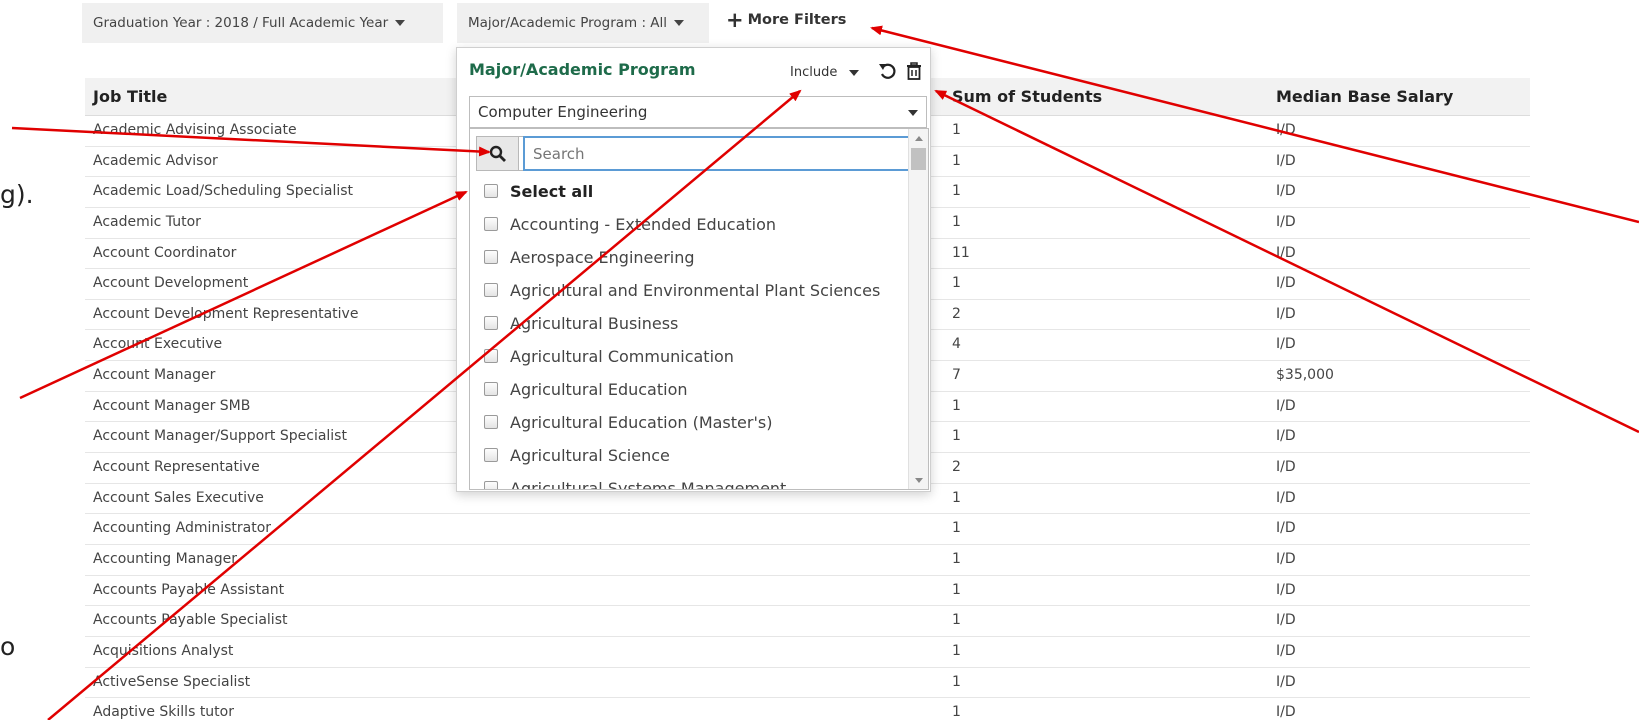 The height and width of the screenshot is (720, 1639). I want to click on header-median-base-salary: Median Base Salary, so click(1364, 96).